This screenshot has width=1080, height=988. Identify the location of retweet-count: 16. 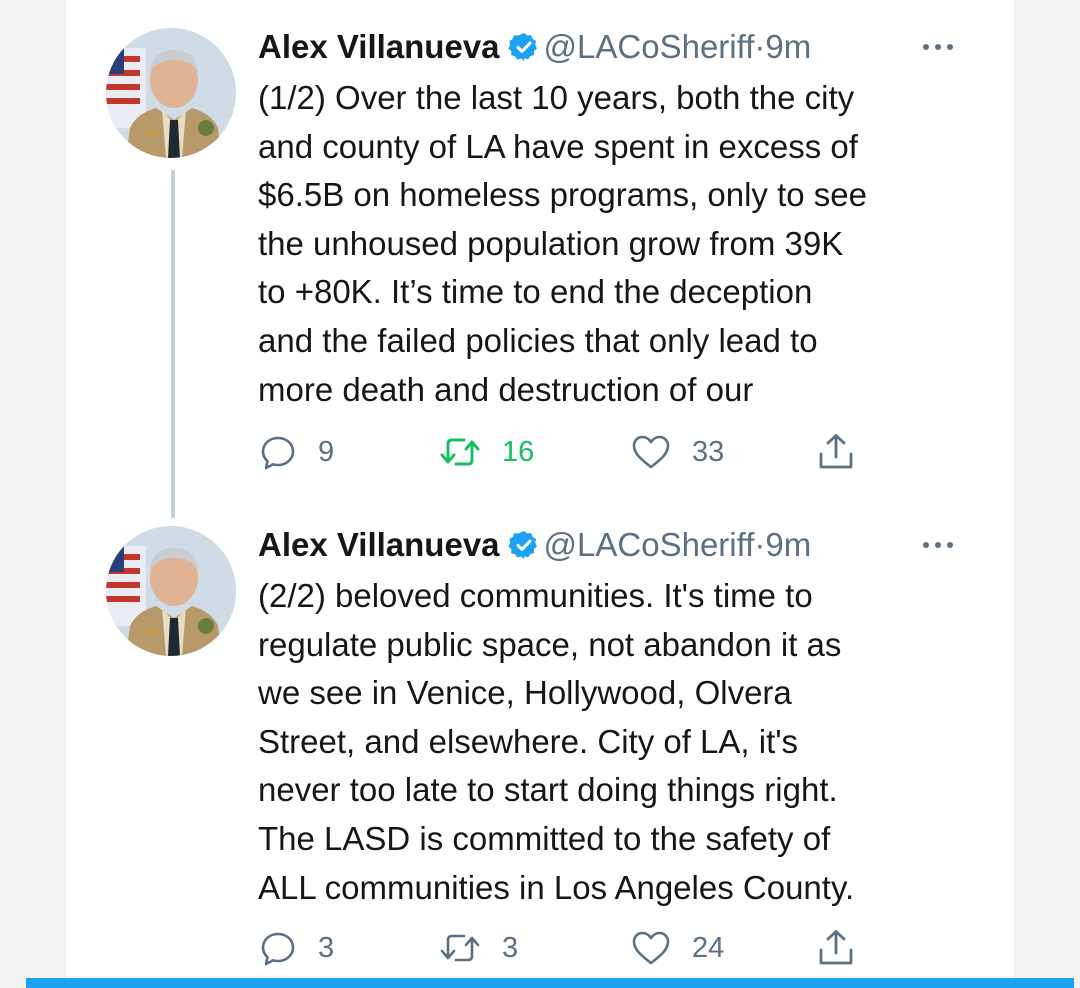
(518, 451).